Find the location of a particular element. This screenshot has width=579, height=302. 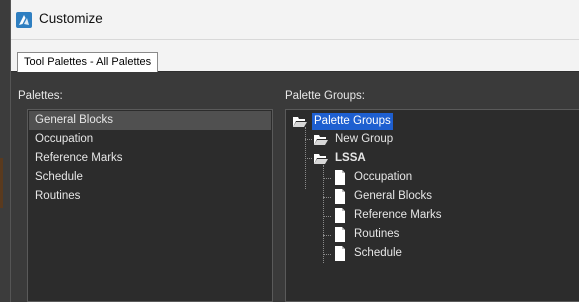

tree-node-root: Palette Groups is located at coordinates (357, 122).